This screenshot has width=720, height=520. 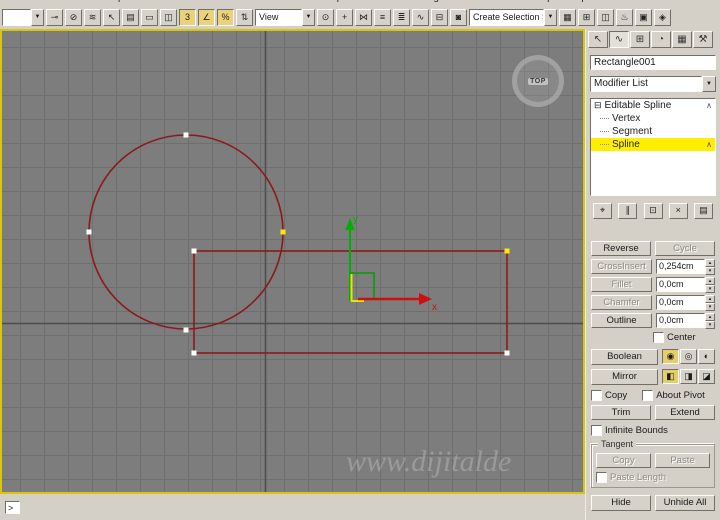 I want to click on menu-item: Modifiers, so click(x=233, y=1).